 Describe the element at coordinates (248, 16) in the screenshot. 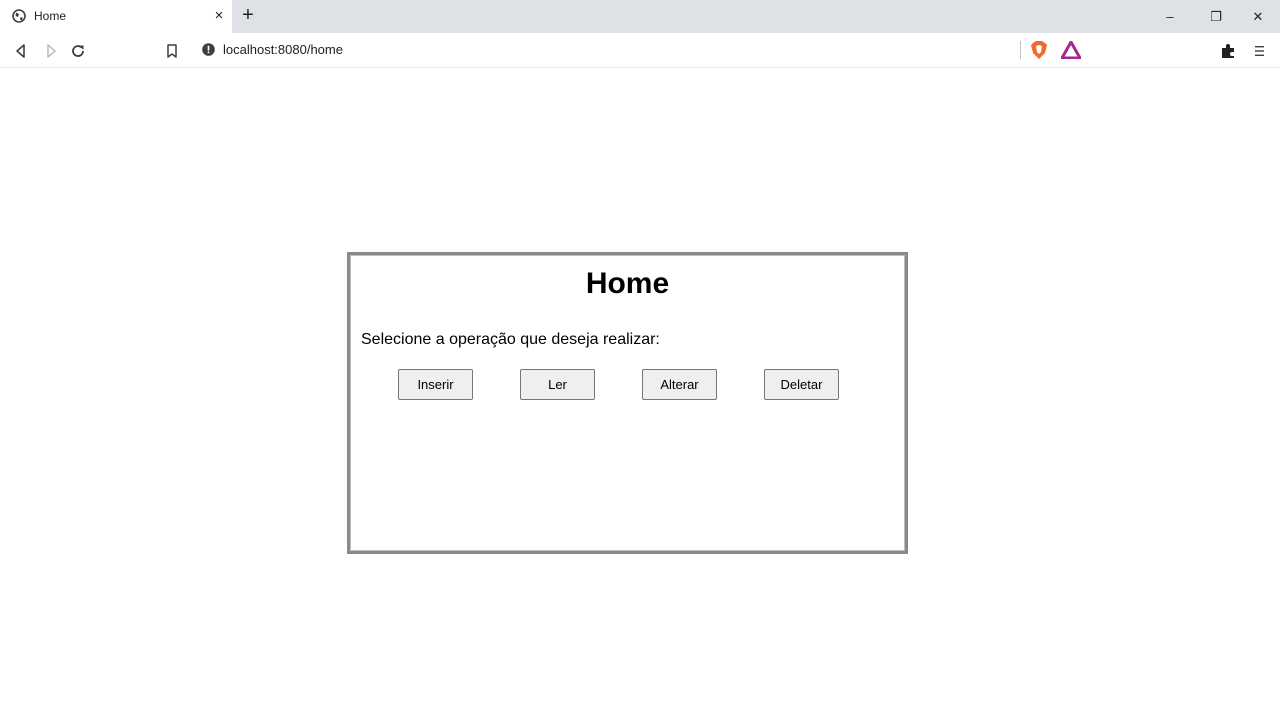

I see `new-tab-button: +` at that location.